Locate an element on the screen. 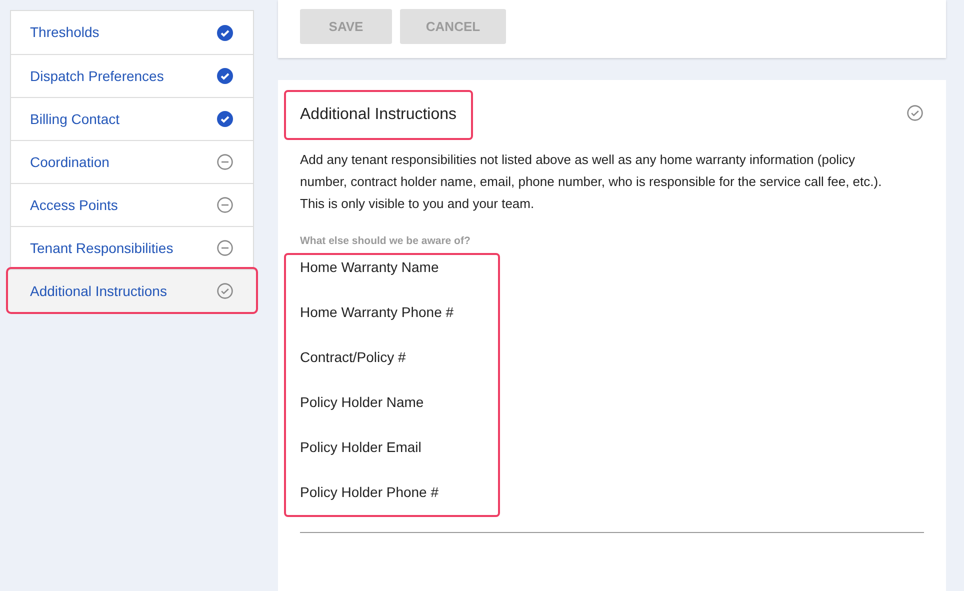 Image resolution: width=964 pixels, height=591 pixels. sidebar-item: Additional Instructions is located at coordinates (132, 290).